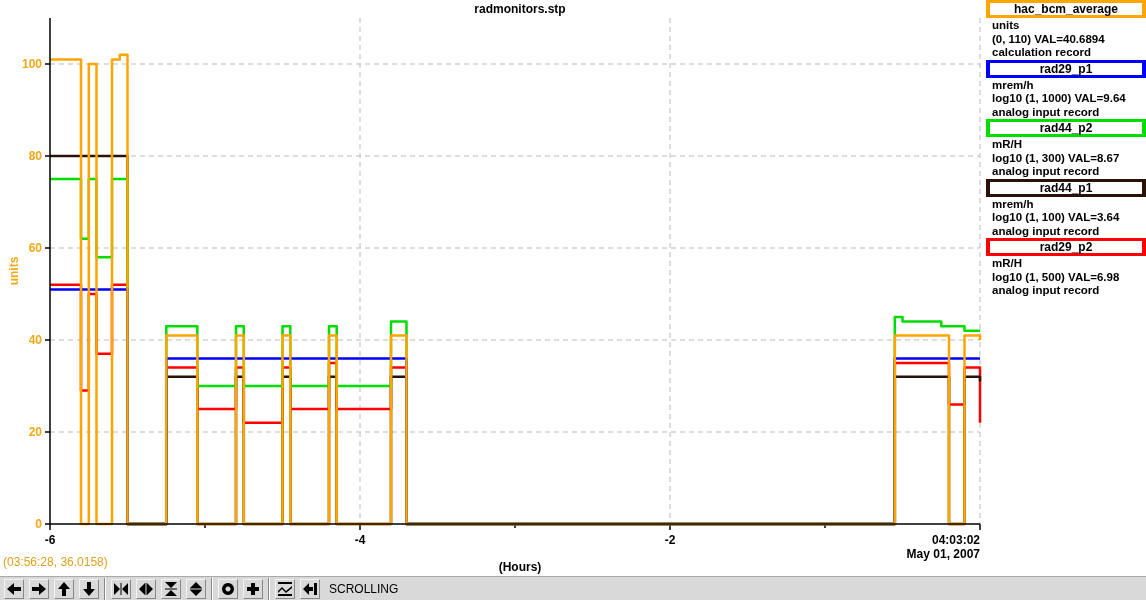 The image size is (1146, 600). What do you see at coordinates (360, 540) in the screenshot?
I see `x-tick-label: -4` at bounding box center [360, 540].